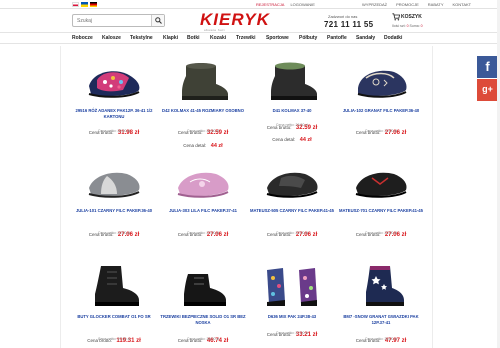 Image resolution: width=500 pixels, height=348 pixels. I want to click on info-links: Wyprzedaż Promocje Rabaty Kontakt, so click(416, 4).